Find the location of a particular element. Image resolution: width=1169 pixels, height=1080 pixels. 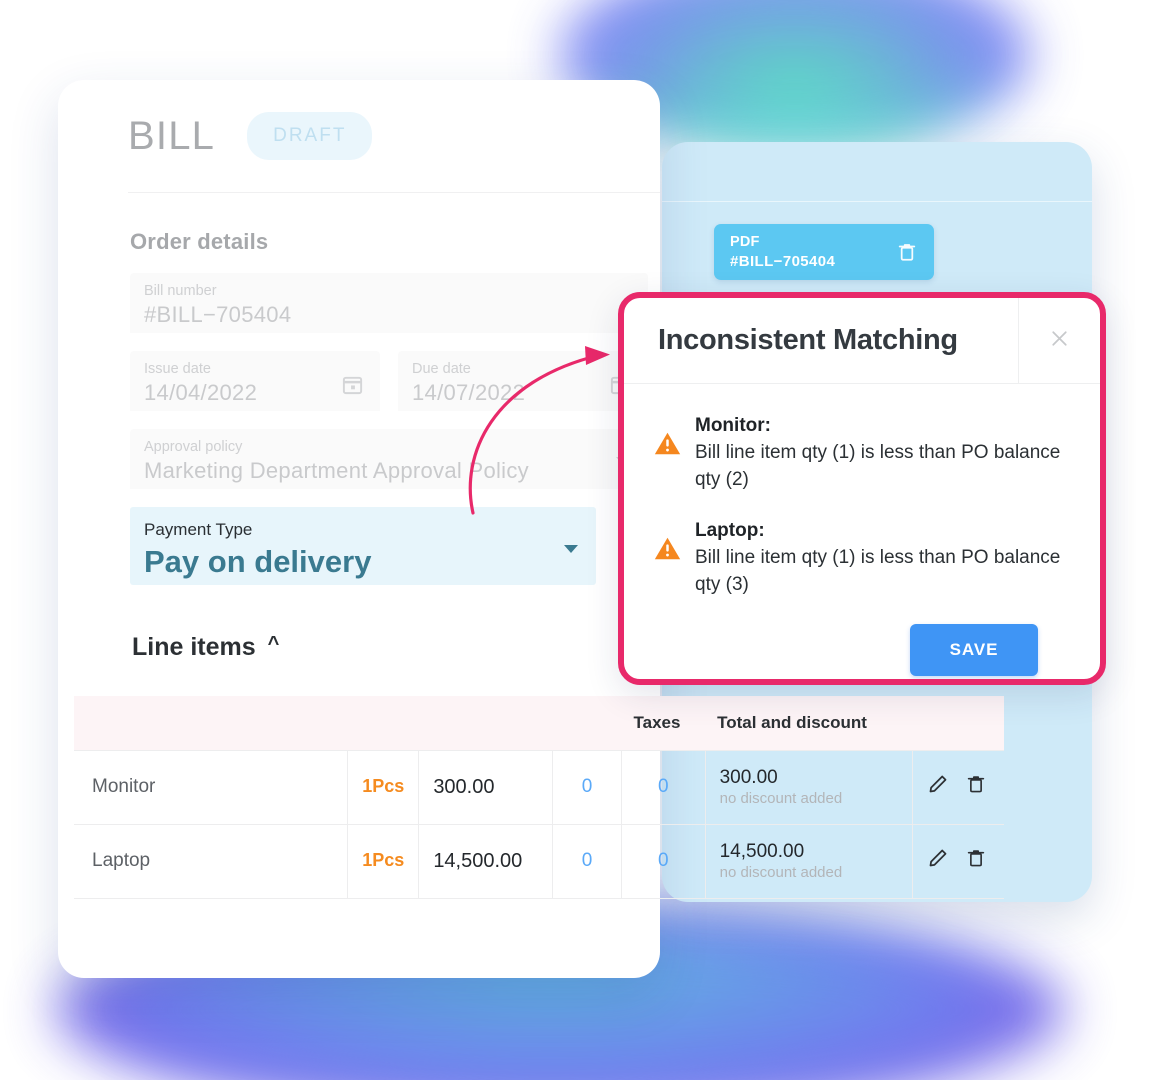

close-button is located at coordinates (1059, 340).